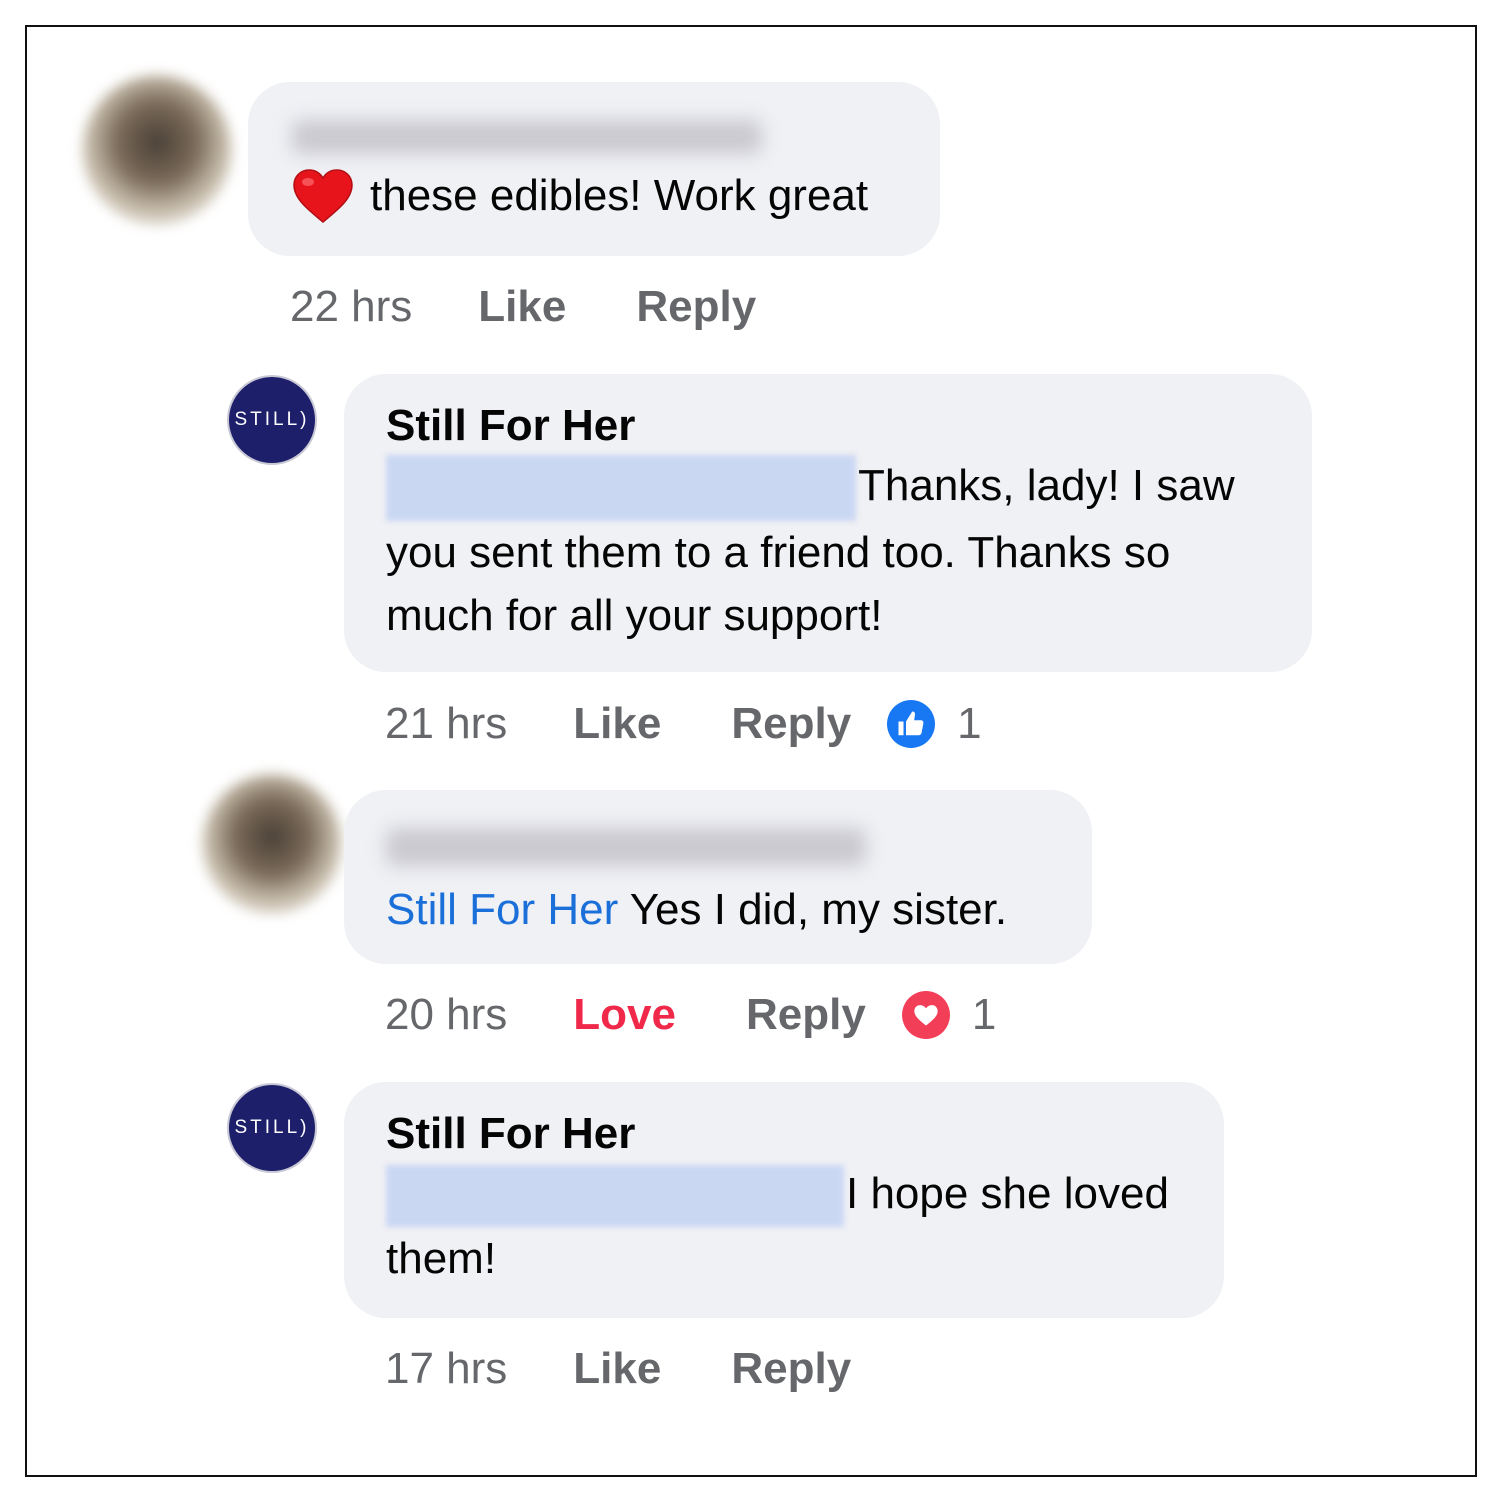  I want to click on timestamp: 21 hrs, so click(446, 724).